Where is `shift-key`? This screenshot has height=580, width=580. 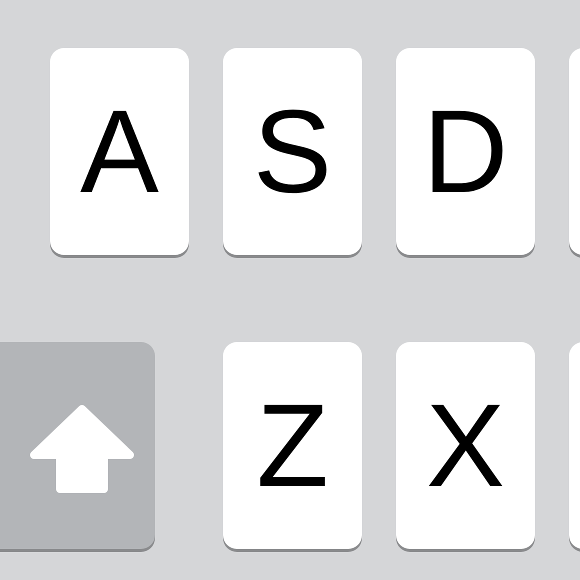 shift-key is located at coordinates (77, 445).